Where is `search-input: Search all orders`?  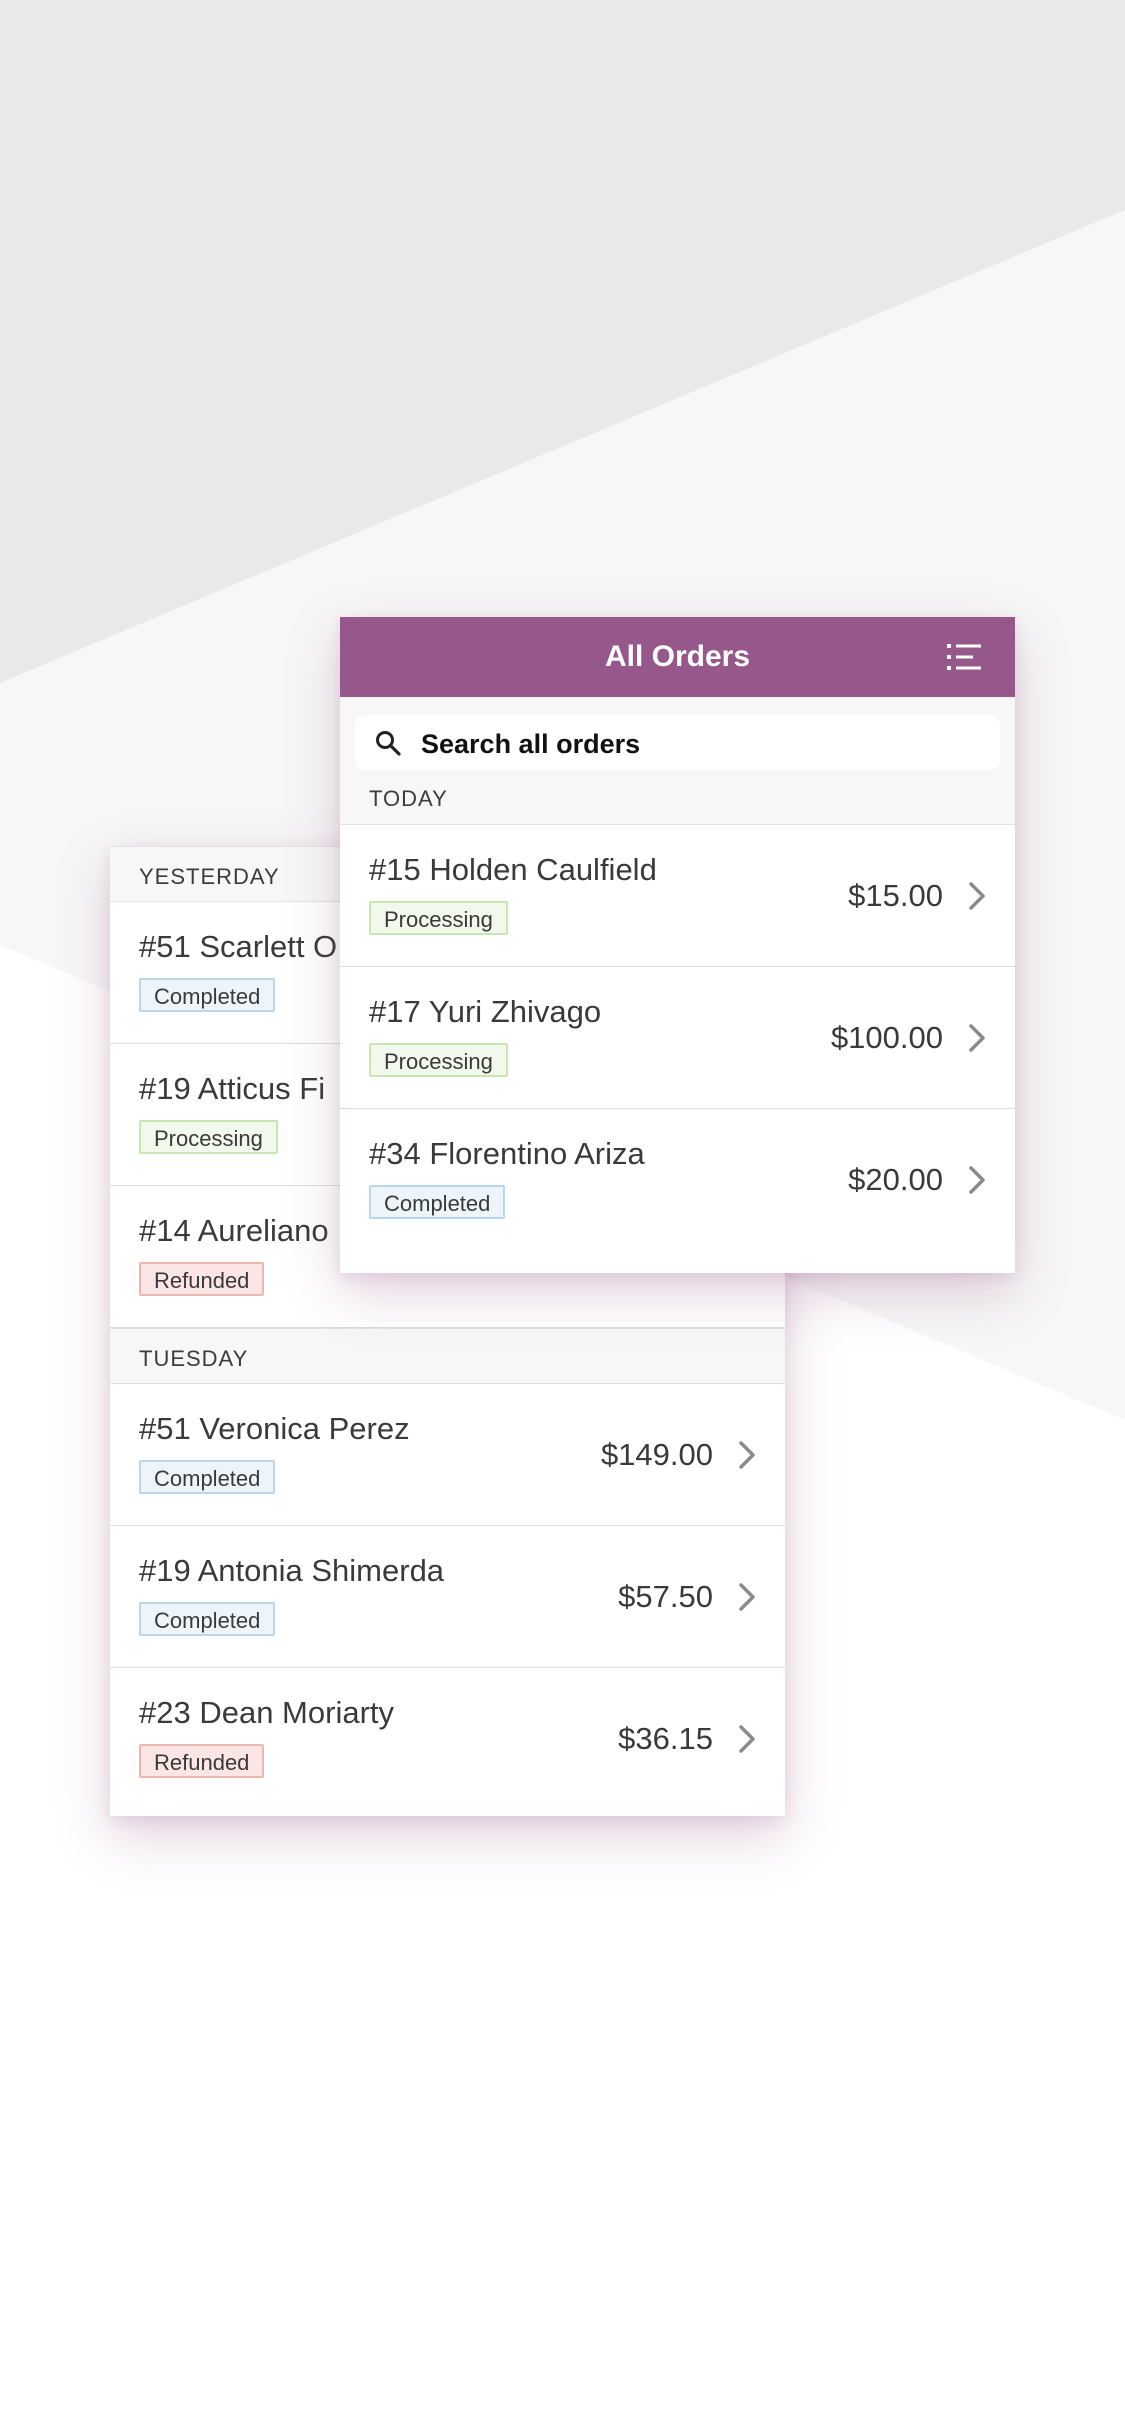 search-input: Search all orders is located at coordinates (677, 742).